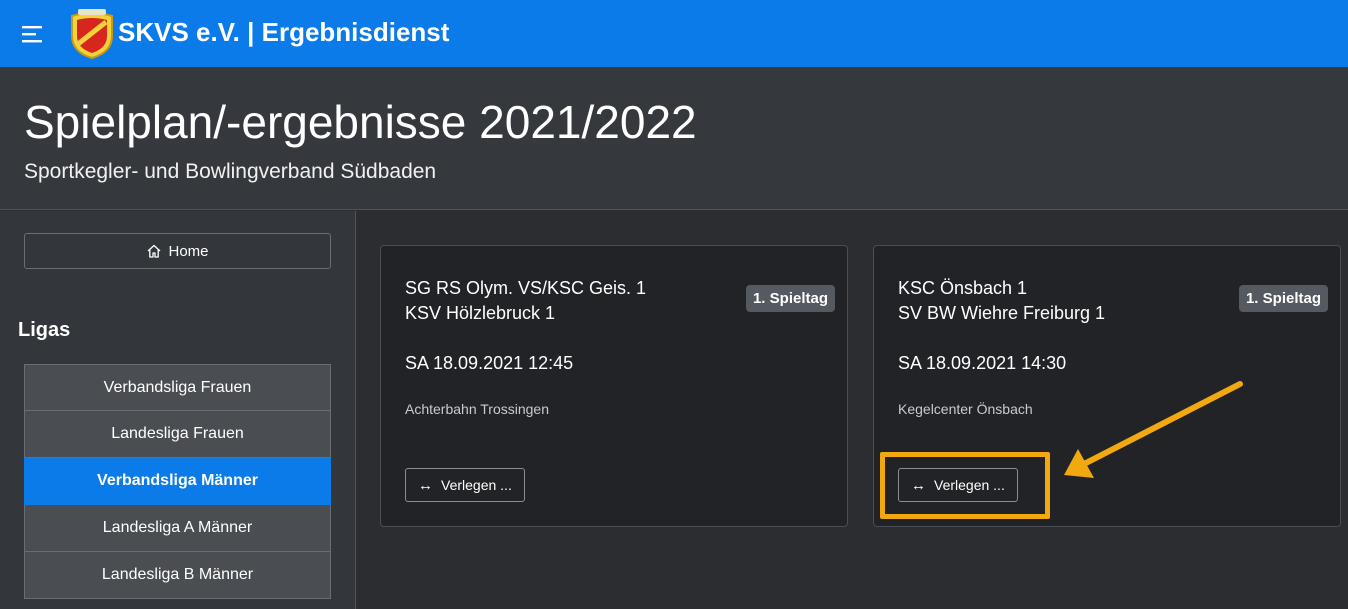 This screenshot has width=1348, height=609. I want to click on sidebar-item-verbandsliga-maenner: Verbandsliga Männer, so click(177, 481).